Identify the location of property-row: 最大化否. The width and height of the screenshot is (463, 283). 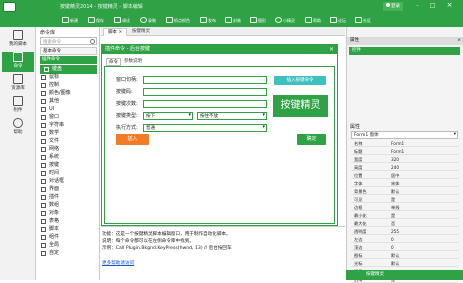
(404, 223).